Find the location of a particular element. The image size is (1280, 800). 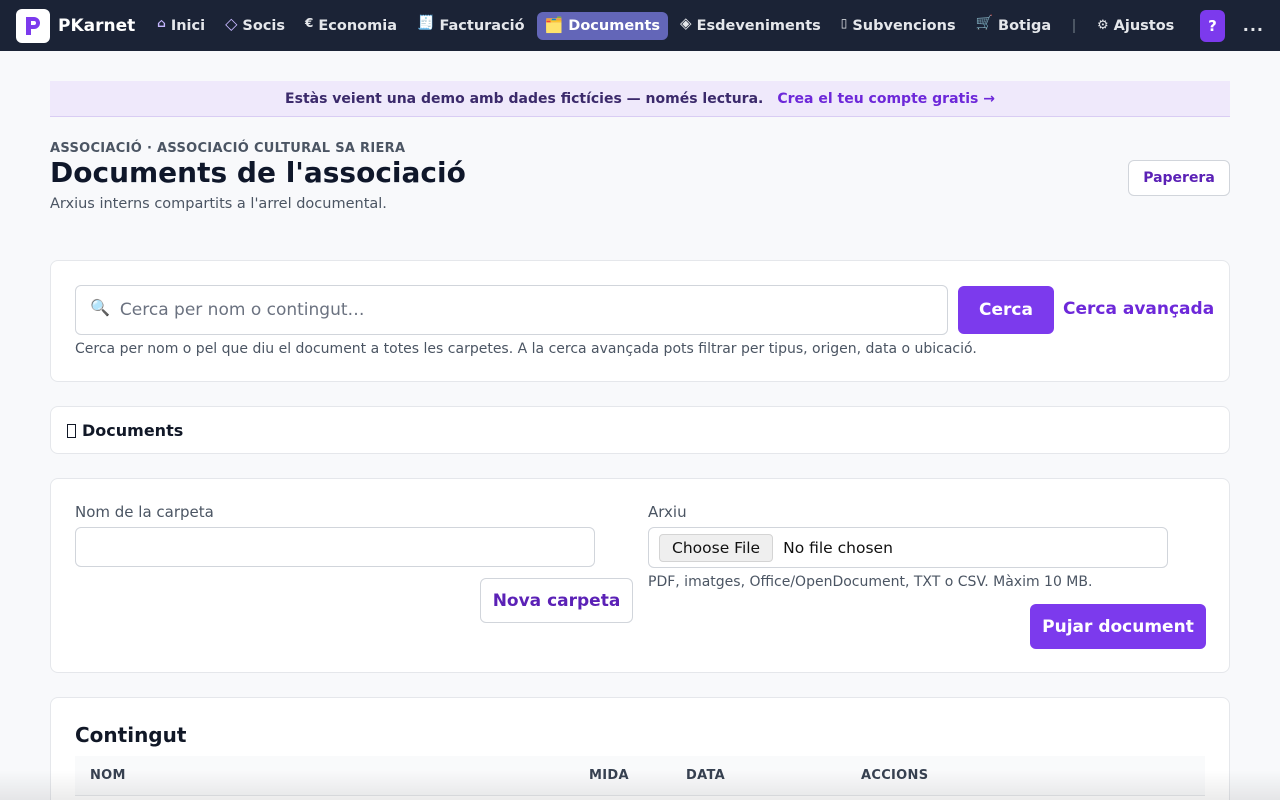

folder-icon: 🗂️ is located at coordinates (554, 24).